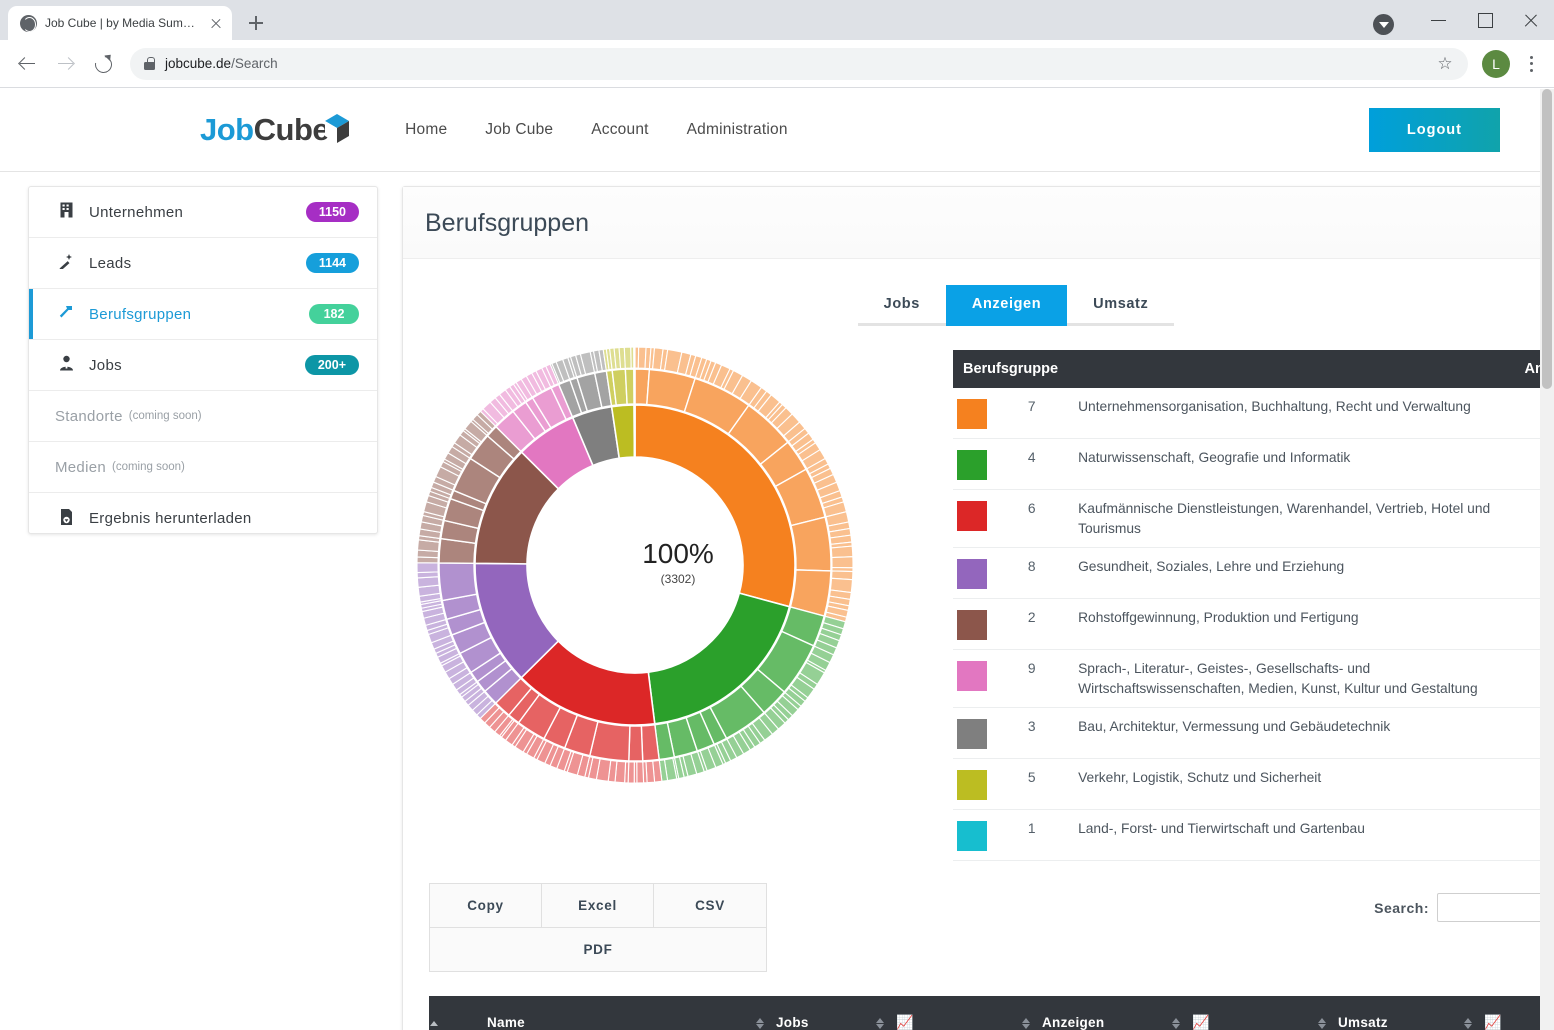  I want to click on site-logo: JobCube, so click(275, 130).